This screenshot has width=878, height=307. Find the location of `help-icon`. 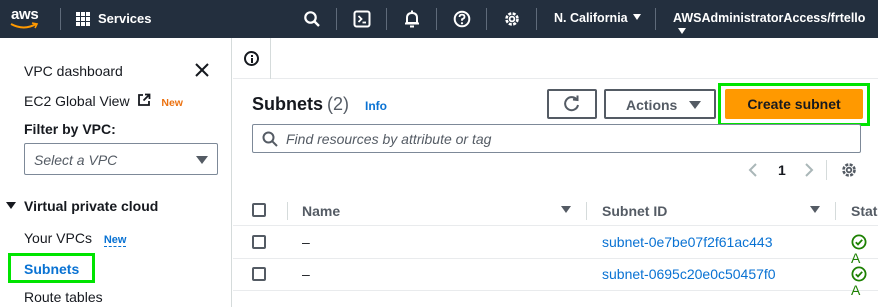

help-icon is located at coordinates (462, 19).